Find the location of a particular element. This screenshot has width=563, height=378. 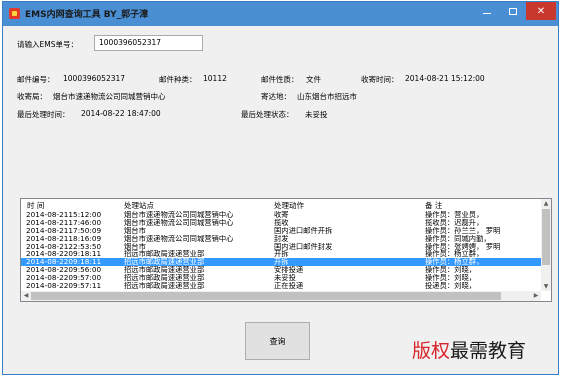

table-cell: 2014-08-2117:50:09 is located at coordinates (64, 230).